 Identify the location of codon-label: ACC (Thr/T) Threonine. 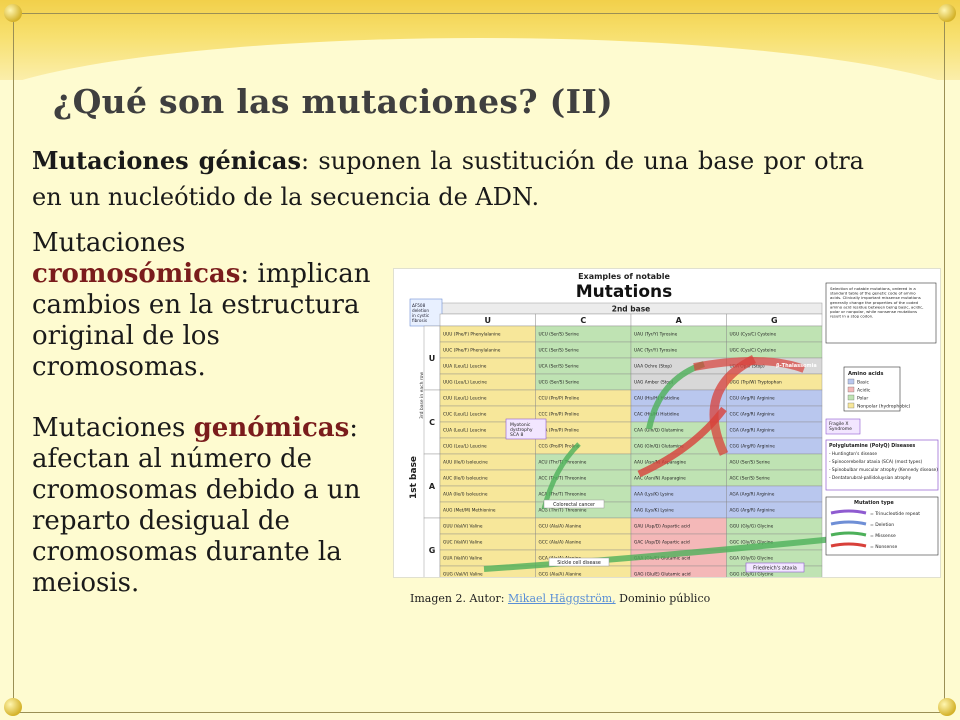
(563, 479).